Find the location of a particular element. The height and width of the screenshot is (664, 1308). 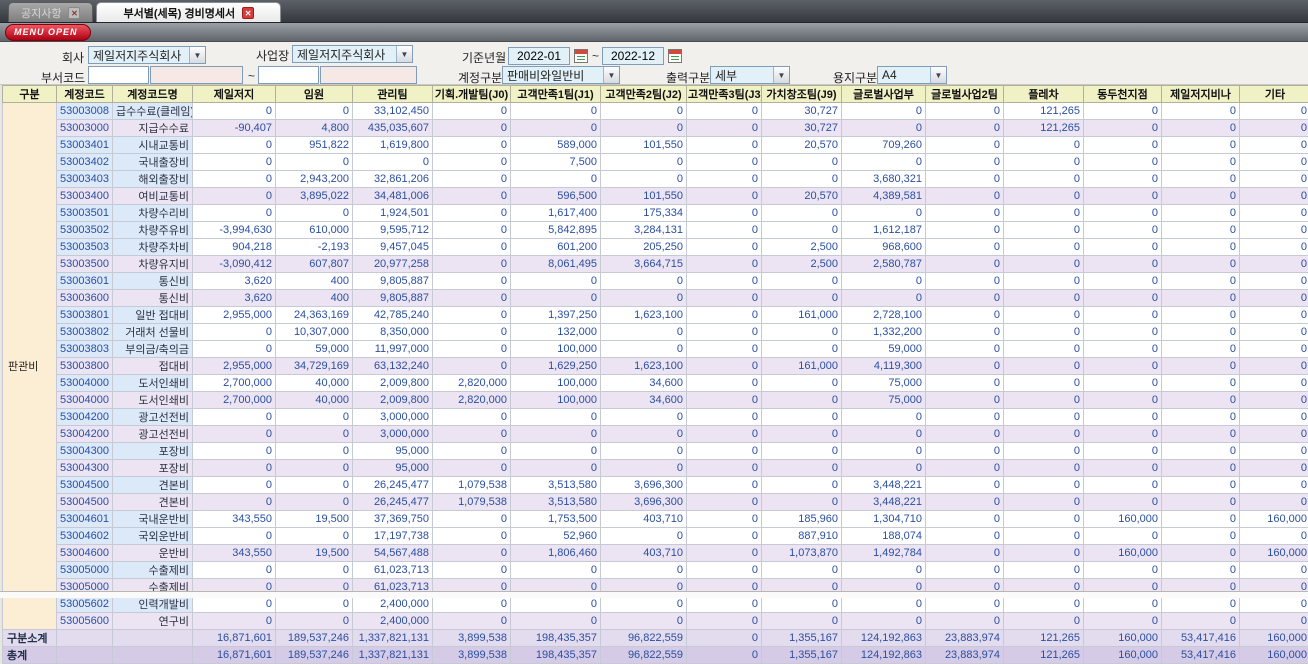

table-row: 53005600연구비002,400,00000000000000 is located at coordinates (655, 621).